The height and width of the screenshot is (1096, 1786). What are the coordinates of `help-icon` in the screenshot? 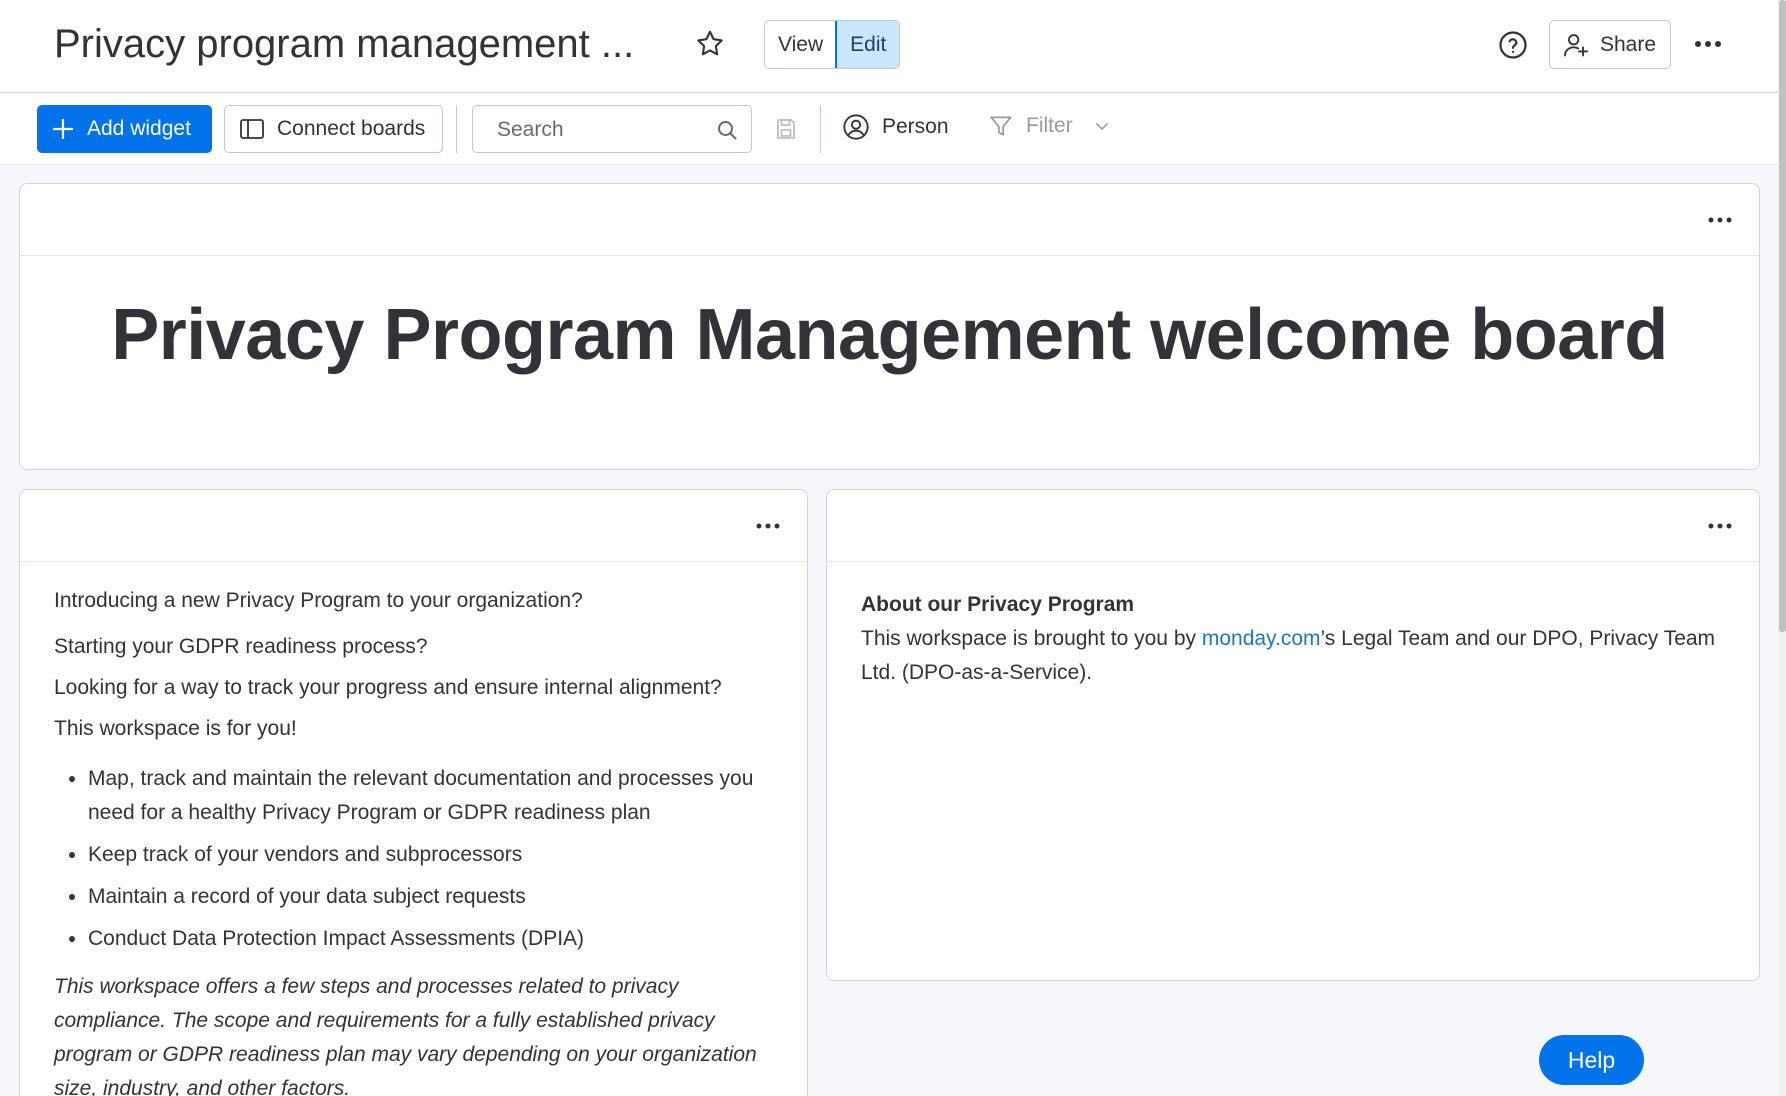 It's located at (1513, 45).